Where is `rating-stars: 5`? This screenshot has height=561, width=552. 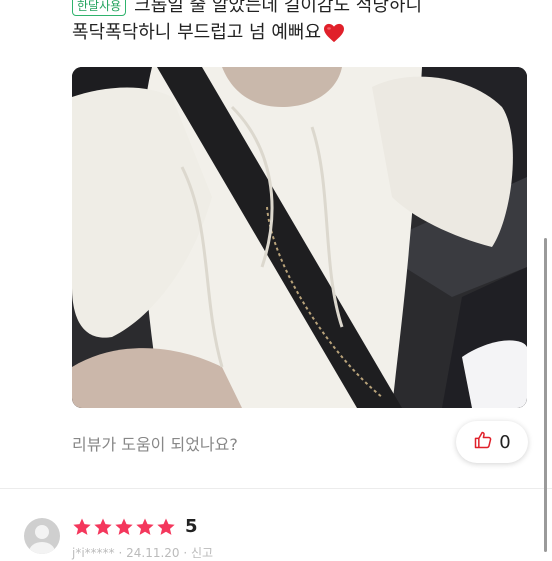 rating-stars: 5 is located at coordinates (135, 526).